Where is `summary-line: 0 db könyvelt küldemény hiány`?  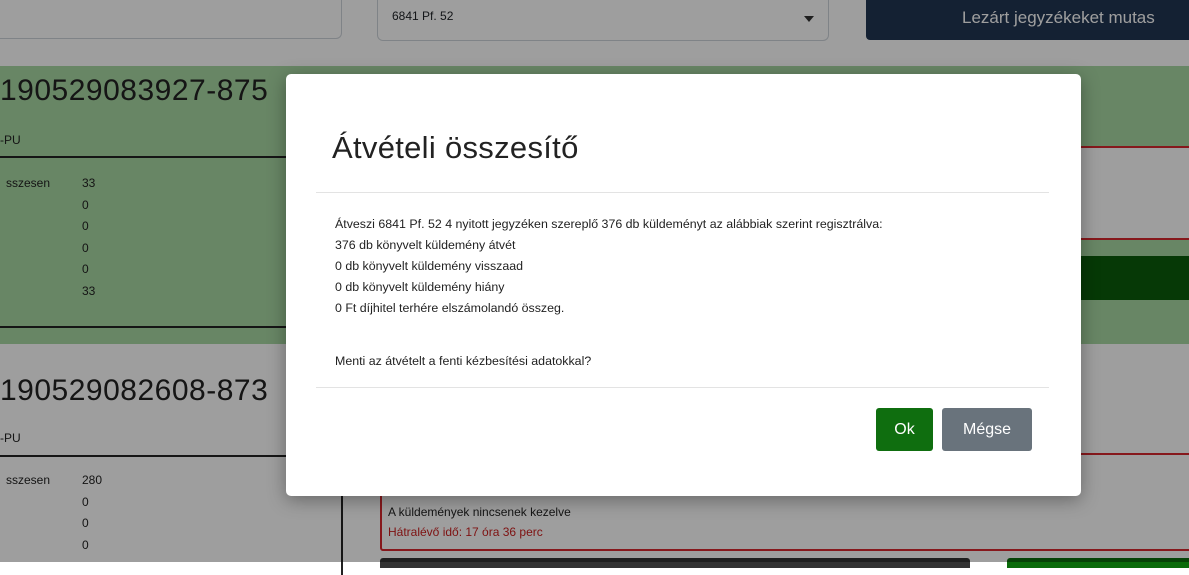 summary-line: 0 db könyvelt küldemény hiány is located at coordinates (420, 287).